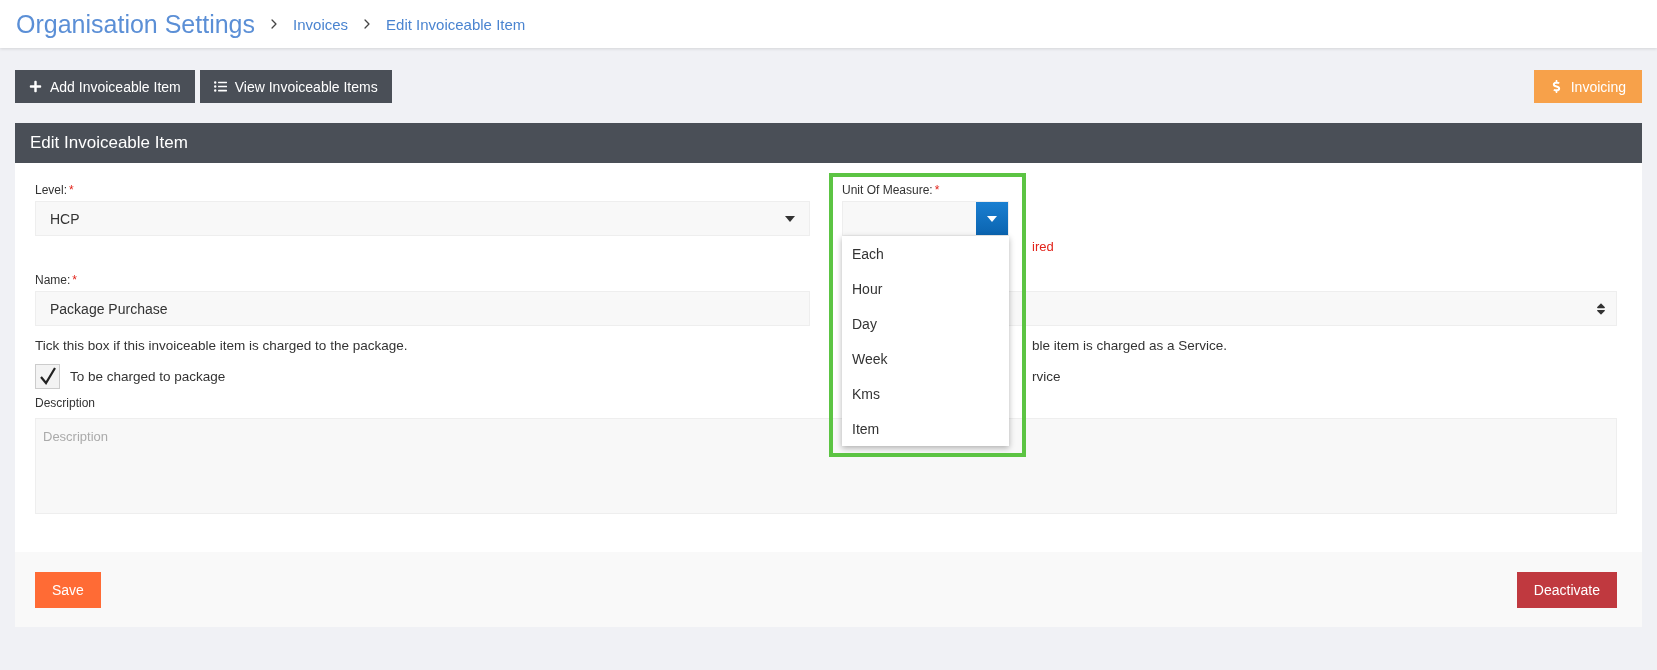  I want to click on dropdown-option: Week, so click(925, 358).